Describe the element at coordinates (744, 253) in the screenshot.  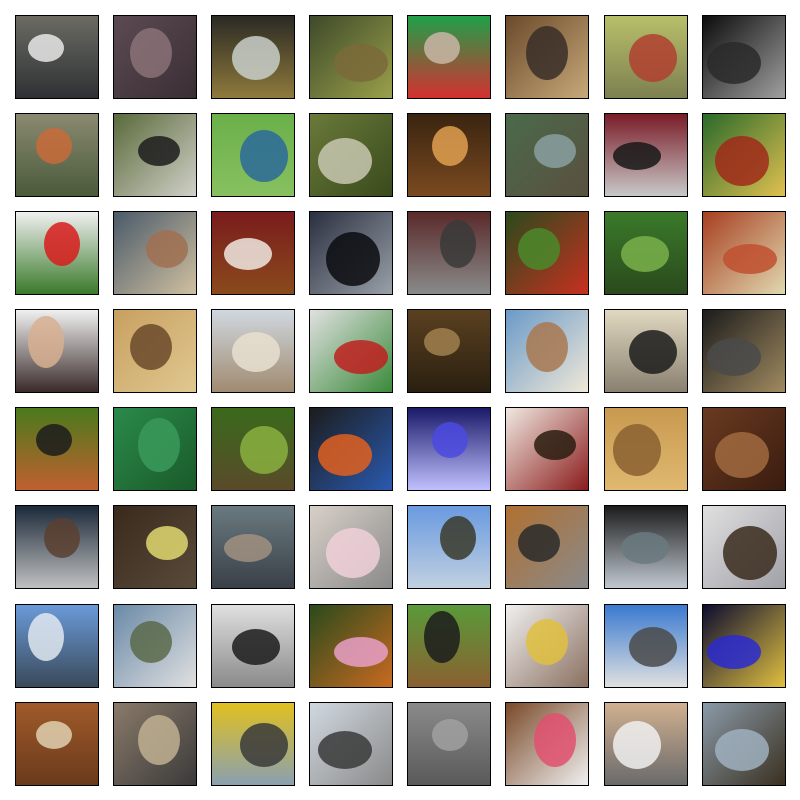
I see `thumbnail-leafhopper-on-red` at that location.